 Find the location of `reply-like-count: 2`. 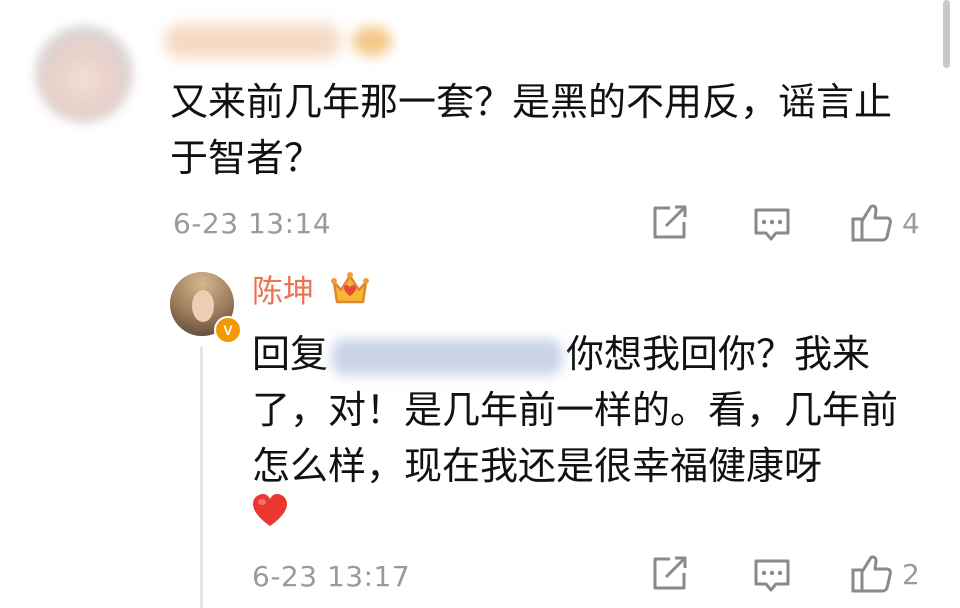

reply-like-count: 2 is located at coordinates (911, 574).